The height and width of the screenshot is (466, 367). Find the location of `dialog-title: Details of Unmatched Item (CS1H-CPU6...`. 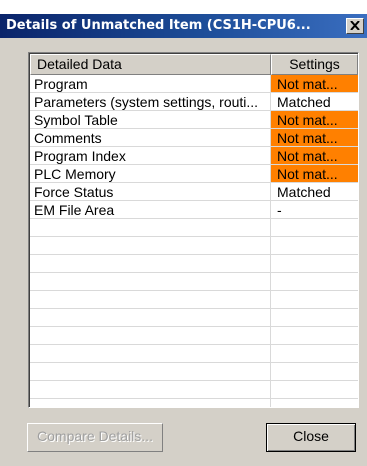

dialog-title: Details of Unmatched Item (CS1H-CPU6... is located at coordinates (158, 25).